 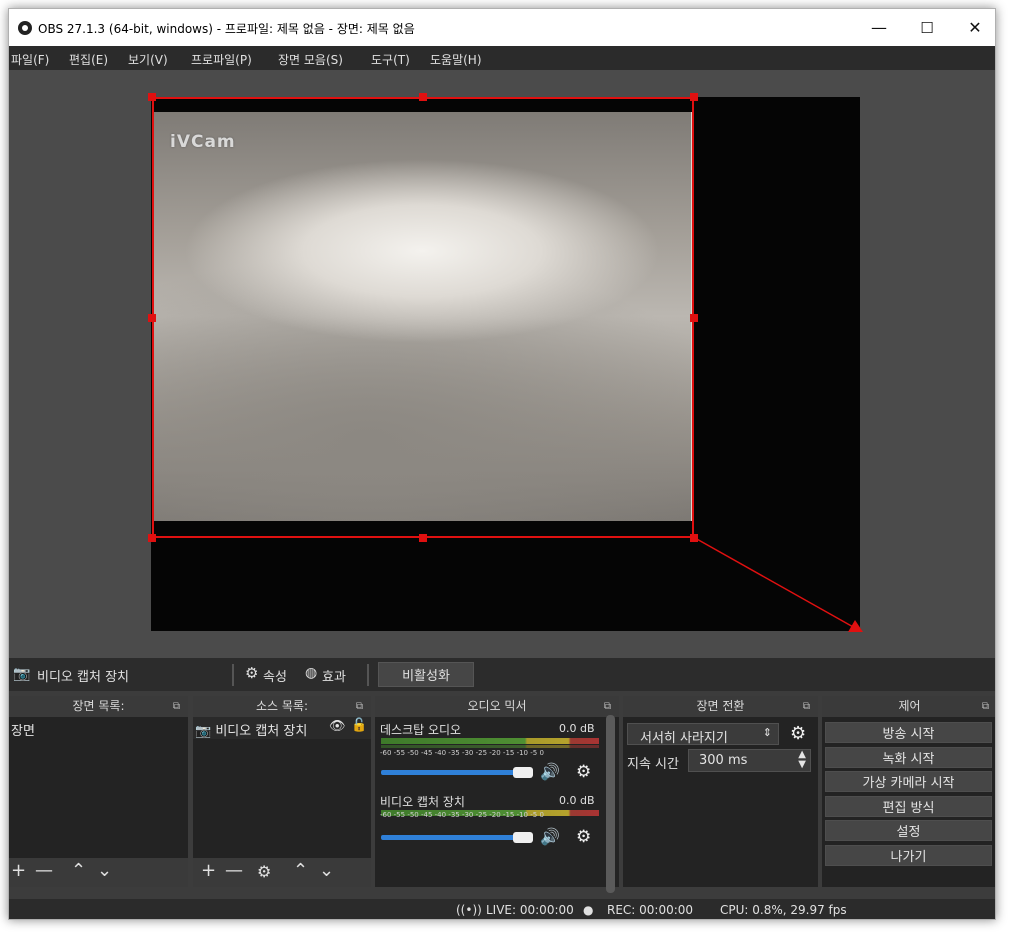 I want to click on remove-source-icon: —, so click(x=234, y=870).